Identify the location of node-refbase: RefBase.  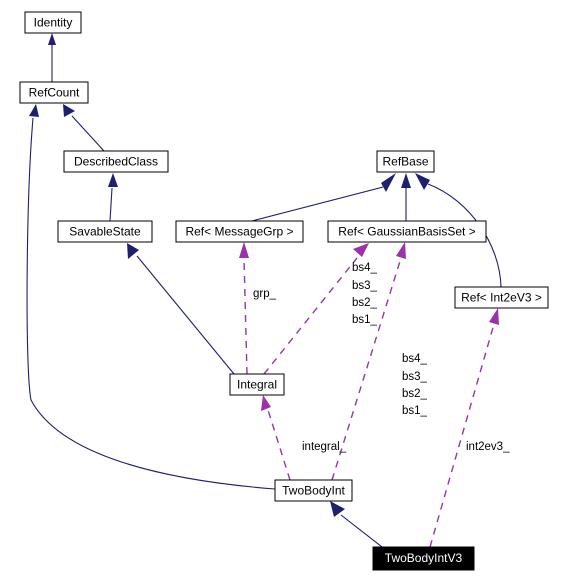
(405, 161).